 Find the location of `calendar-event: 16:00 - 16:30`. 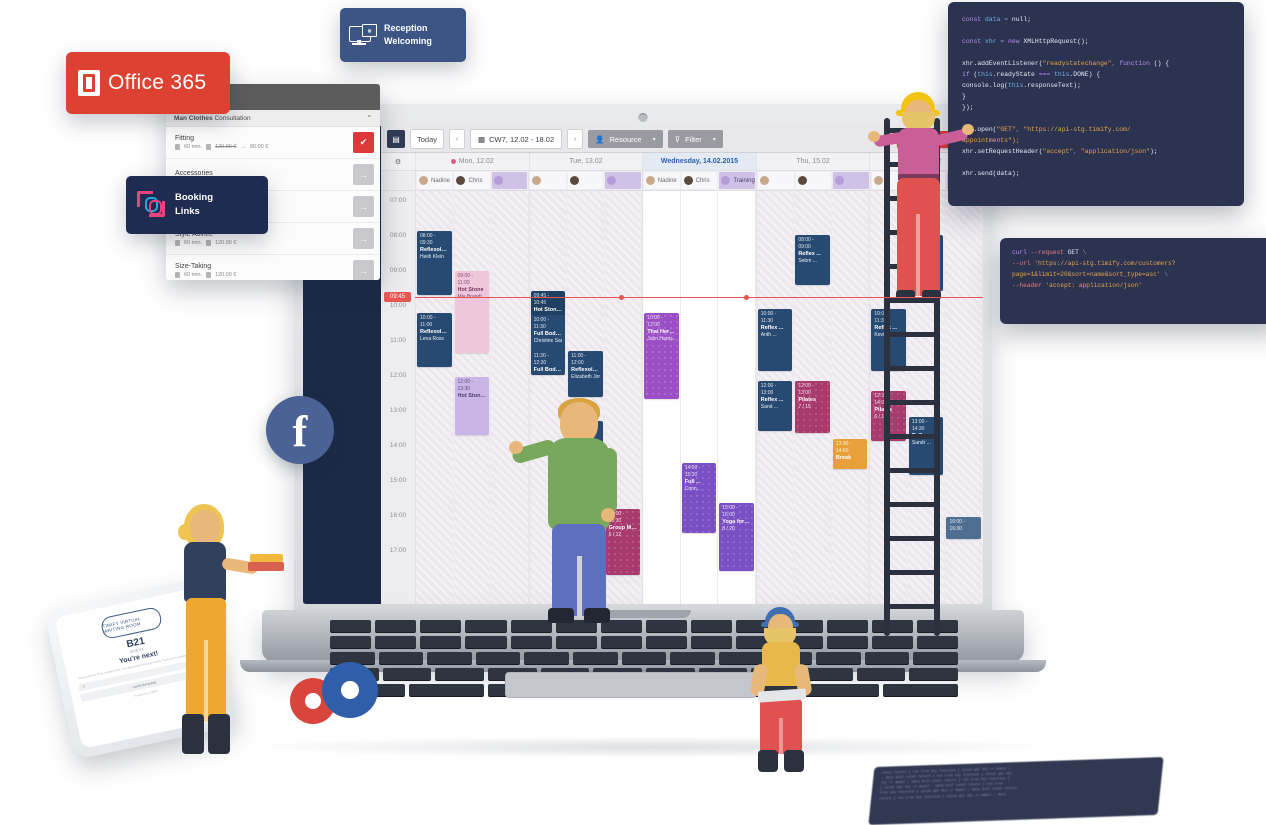

calendar-event: 16:00 - 16:30 is located at coordinates (963, 528).